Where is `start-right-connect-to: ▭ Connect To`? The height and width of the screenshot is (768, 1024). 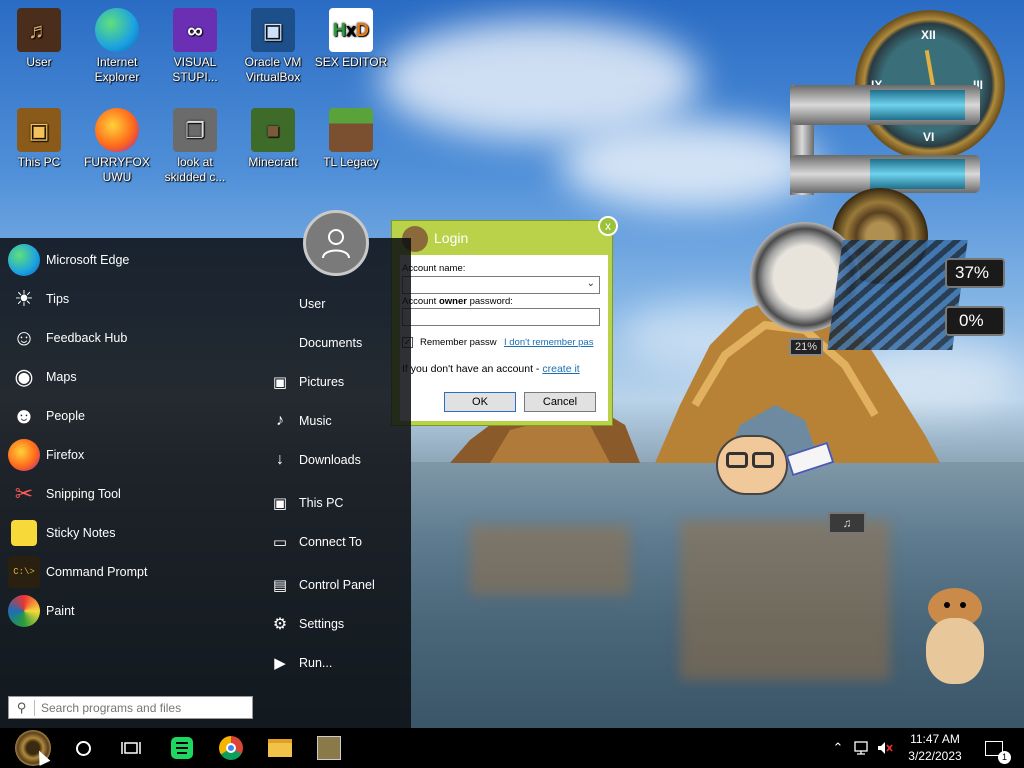 start-right-connect-to: ▭ Connect To is located at coordinates (316, 542).